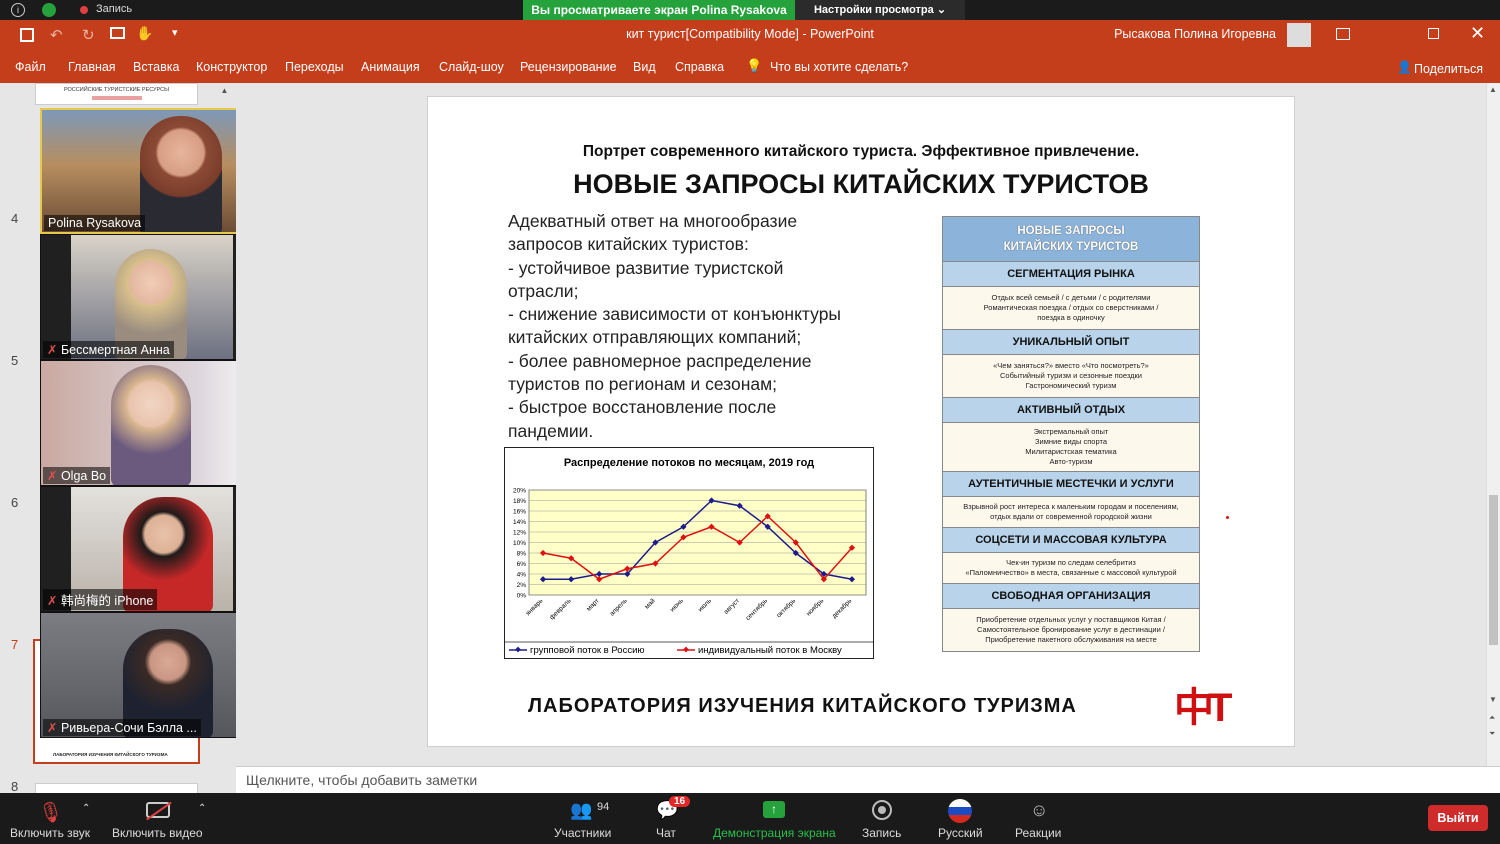 This screenshot has width=1500, height=844. Describe the element at coordinates (1493, 424) in the screenshot. I see `slide-scrollbar: ▲ ▼ ⏶ ⏷` at that location.